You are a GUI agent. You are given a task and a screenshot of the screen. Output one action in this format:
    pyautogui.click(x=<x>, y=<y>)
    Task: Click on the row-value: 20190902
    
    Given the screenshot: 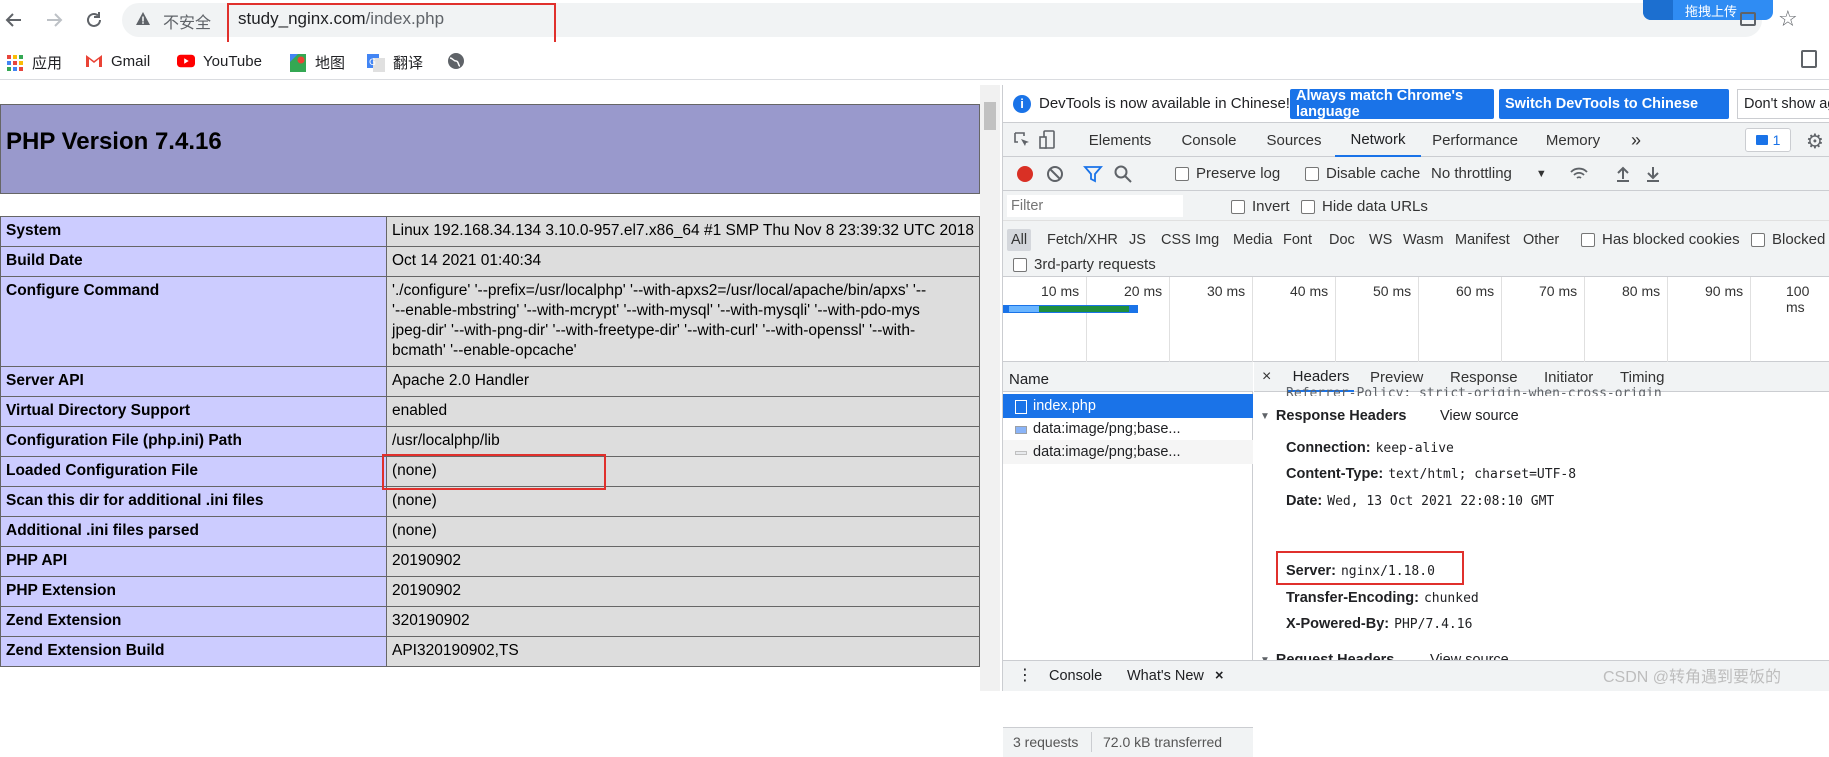 What is the action you would take?
    pyautogui.click(x=683, y=561)
    